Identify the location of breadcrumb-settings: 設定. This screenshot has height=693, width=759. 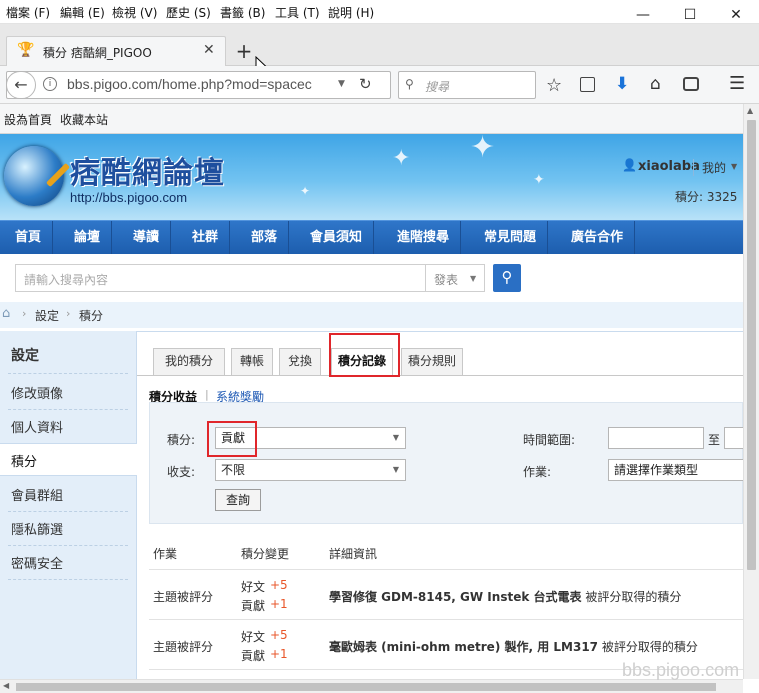
(47, 315).